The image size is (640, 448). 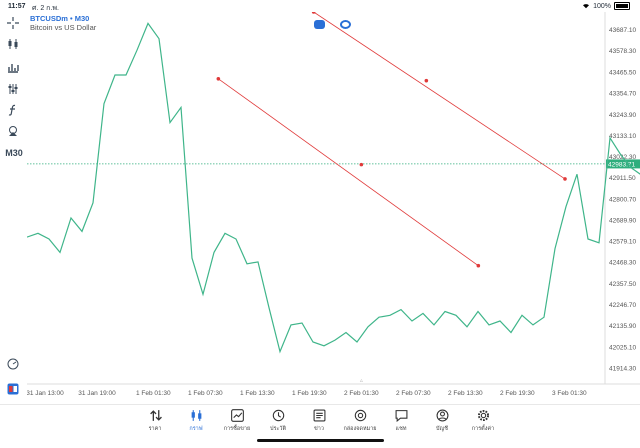 What do you see at coordinates (63, 27) in the screenshot?
I see `symbol-description: Bitcoin vs US Dollar` at bounding box center [63, 27].